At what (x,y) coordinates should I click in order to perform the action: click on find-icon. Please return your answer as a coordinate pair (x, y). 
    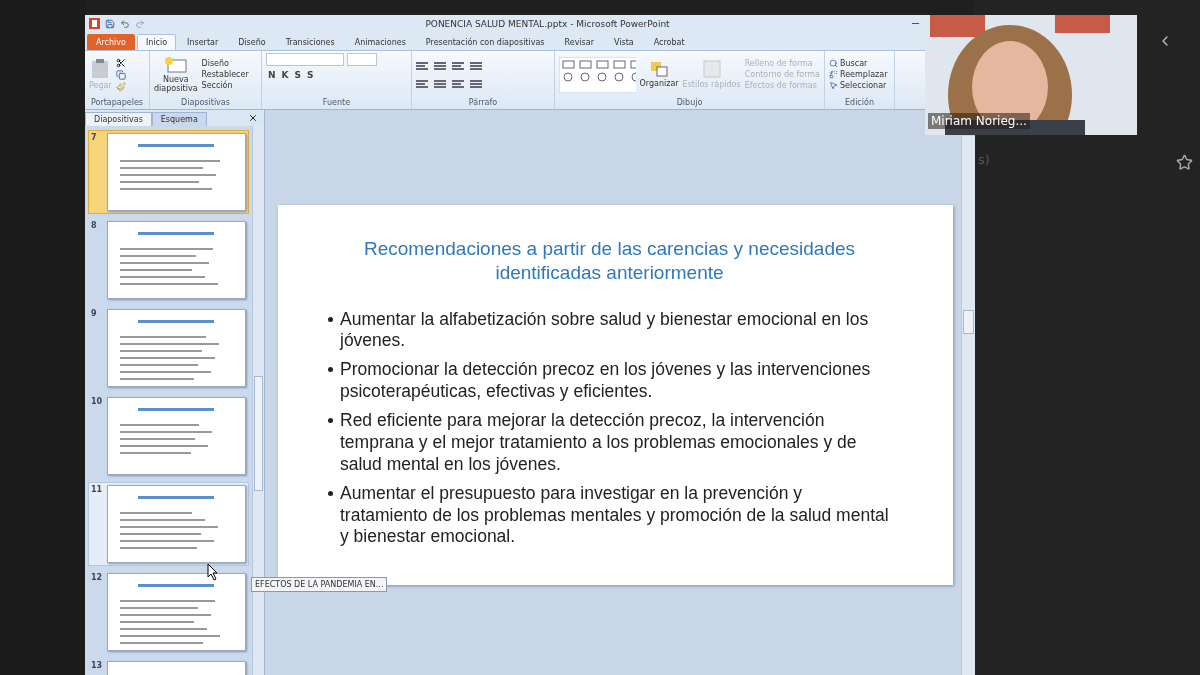
    Looking at the image, I should click on (833, 63).